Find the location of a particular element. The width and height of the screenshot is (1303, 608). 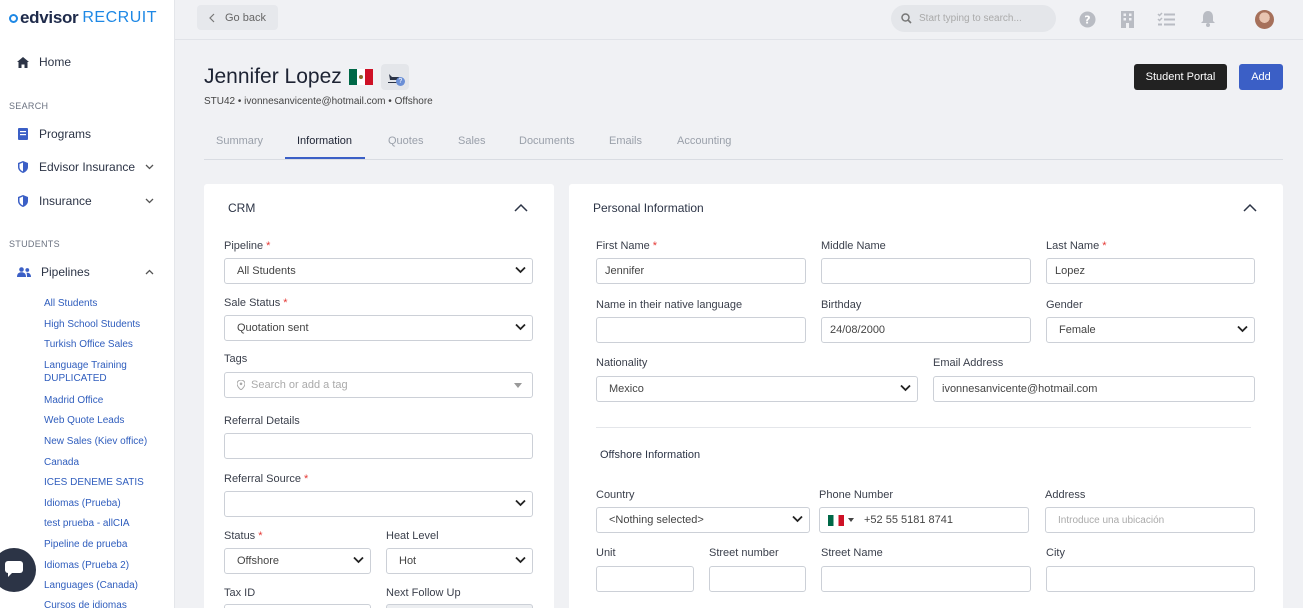

street-number-input is located at coordinates (757, 579).